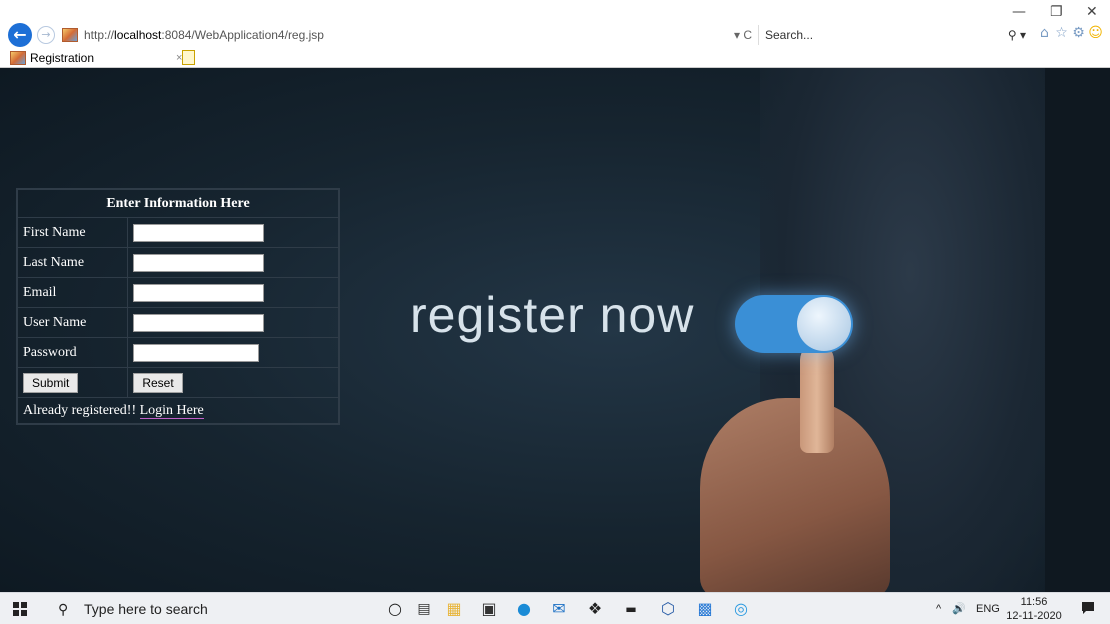  What do you see at coordinates (72, 262) in the screenshot?
I see `last-name-label: Last Name` at bounding box center [72, 262].